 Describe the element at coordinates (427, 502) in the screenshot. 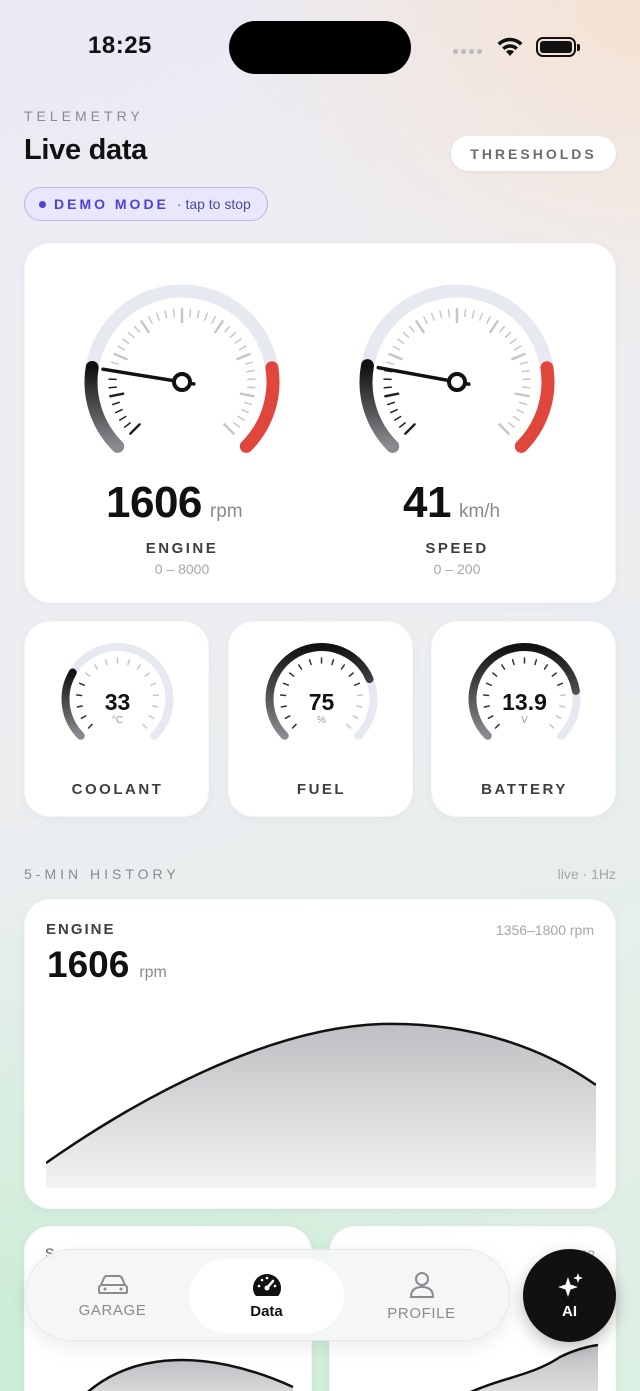

I see `speed-value: 41` at that location.